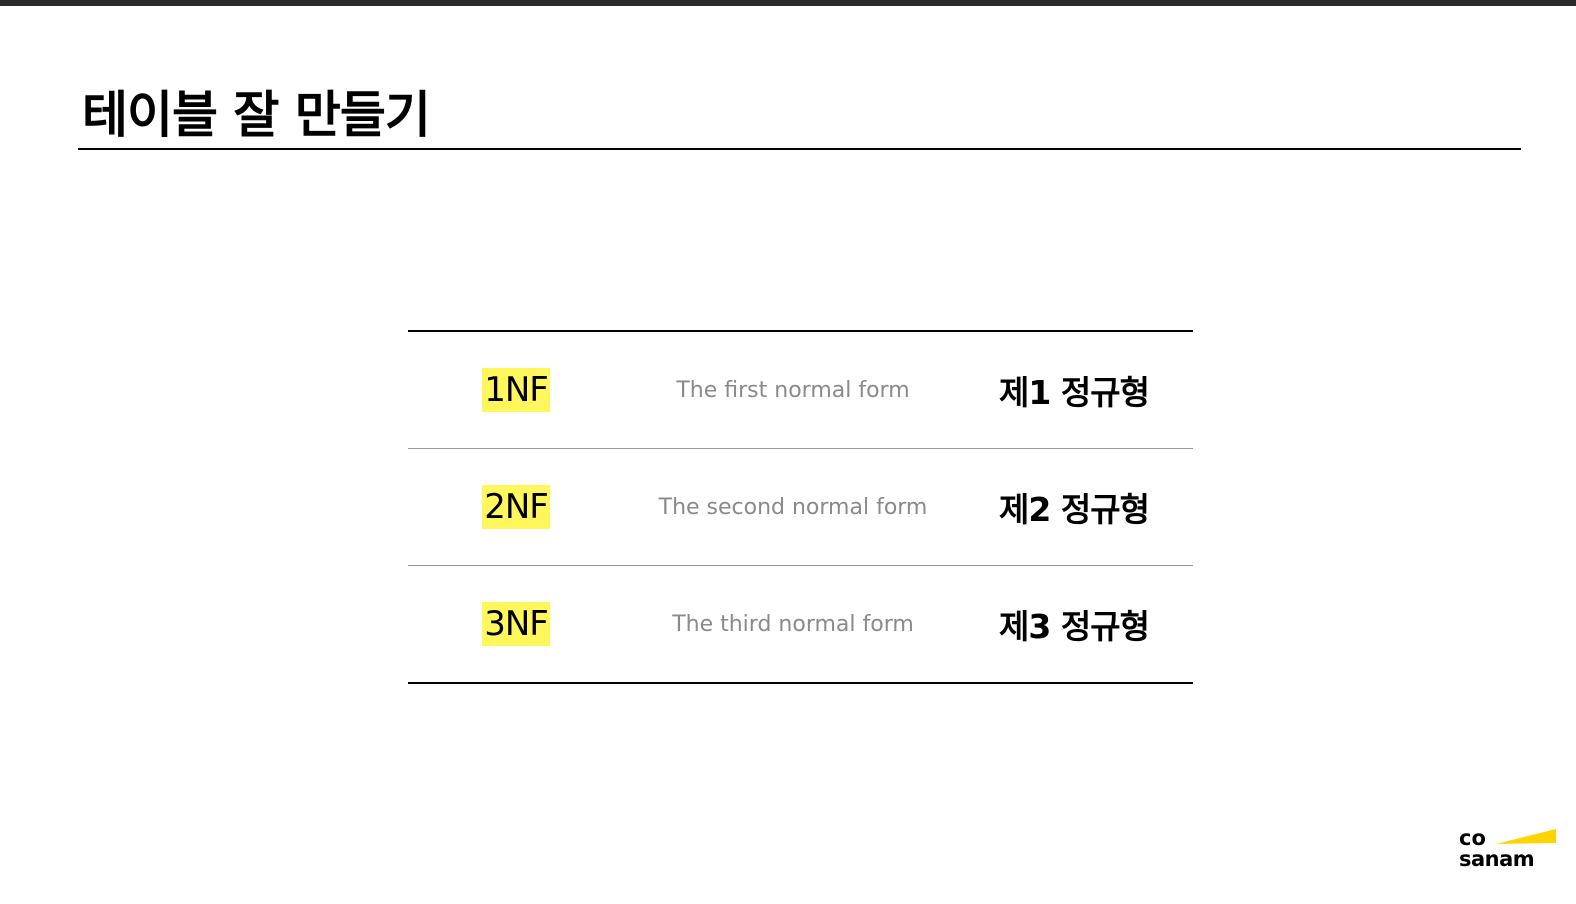 The image size is (1576, 904). Describe the element at coordinates (788, 3) in the screenshot. I see `top-bar` at that location.